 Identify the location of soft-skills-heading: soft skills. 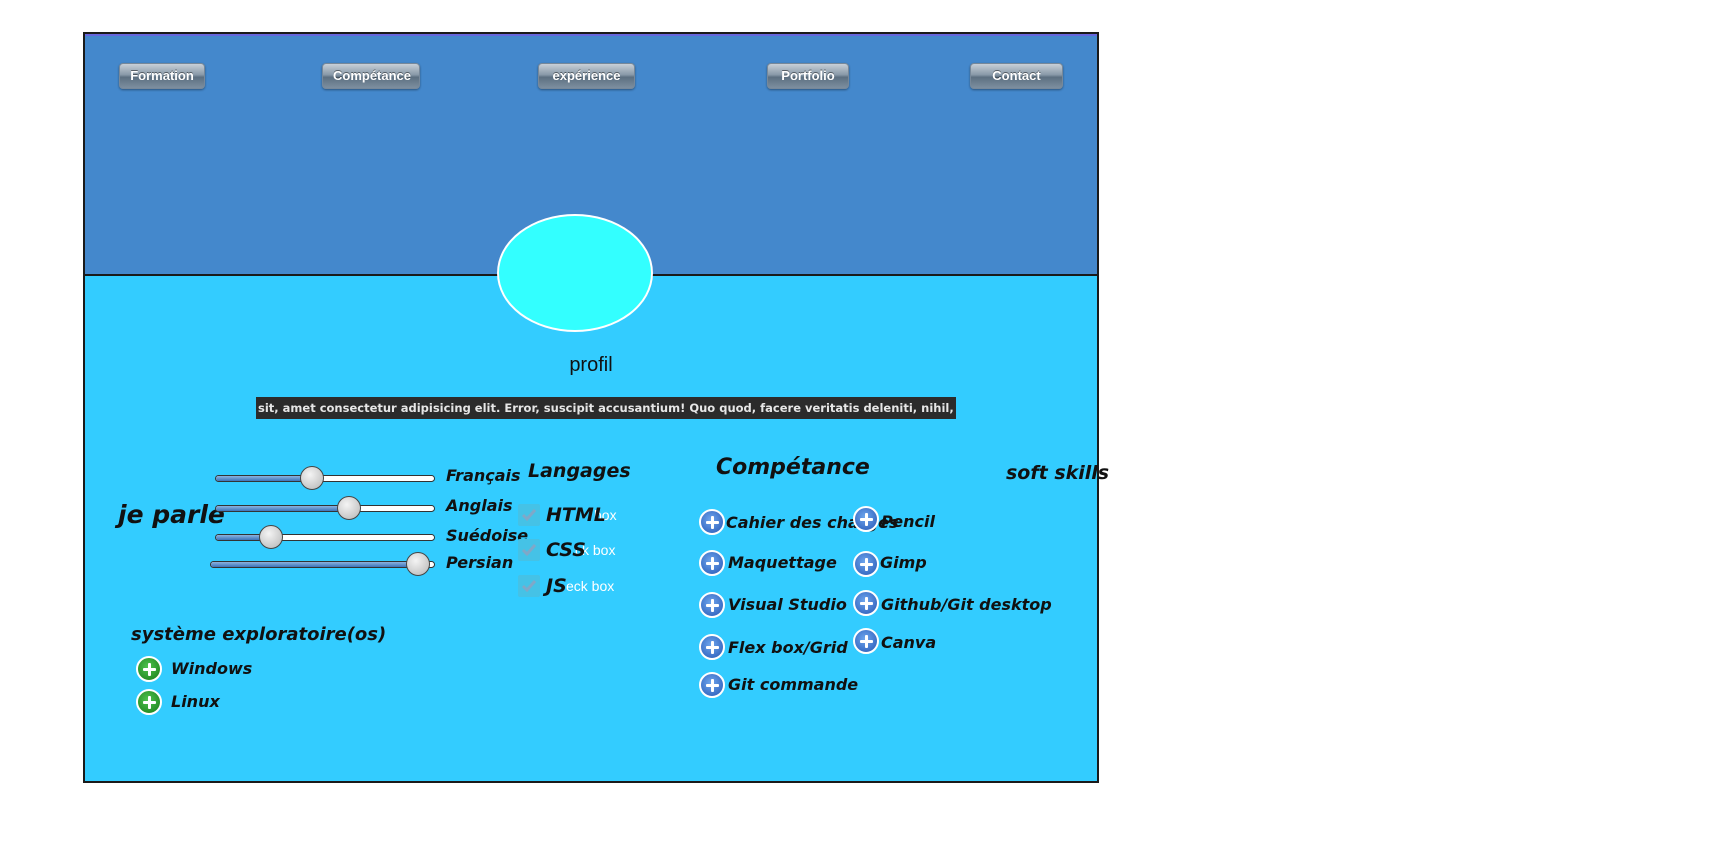
(1058, 473).